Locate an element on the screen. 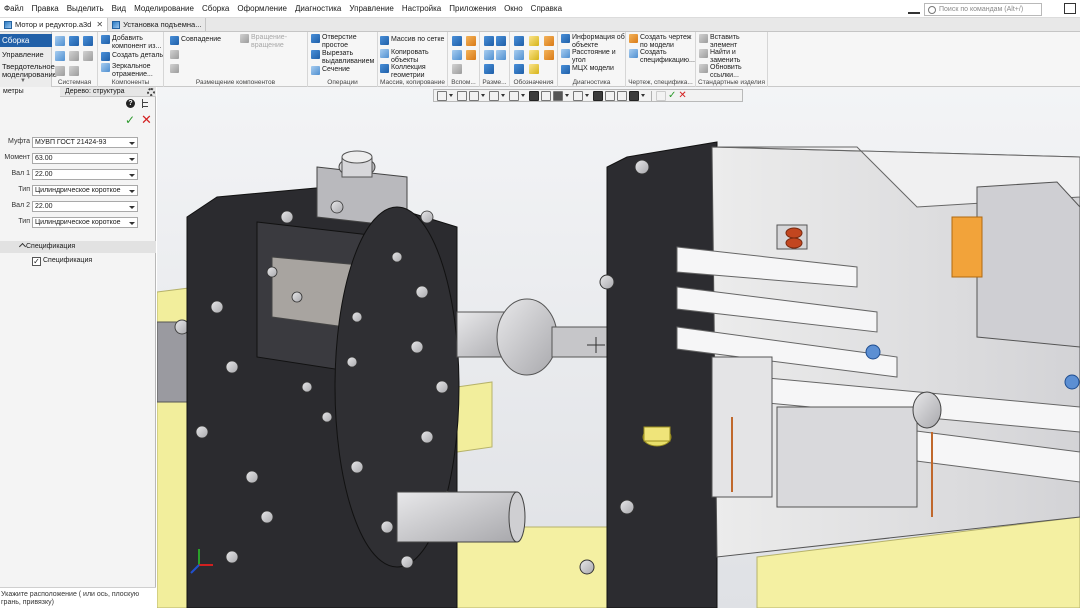 The image size is (1080, 608). edit-icon is located at coordinates (661, 95).